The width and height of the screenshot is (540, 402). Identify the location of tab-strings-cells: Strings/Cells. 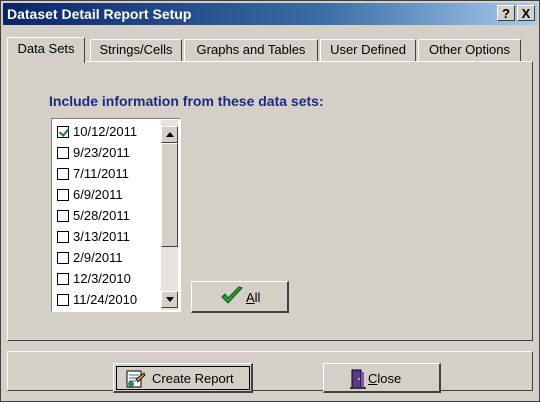
(136, 50).